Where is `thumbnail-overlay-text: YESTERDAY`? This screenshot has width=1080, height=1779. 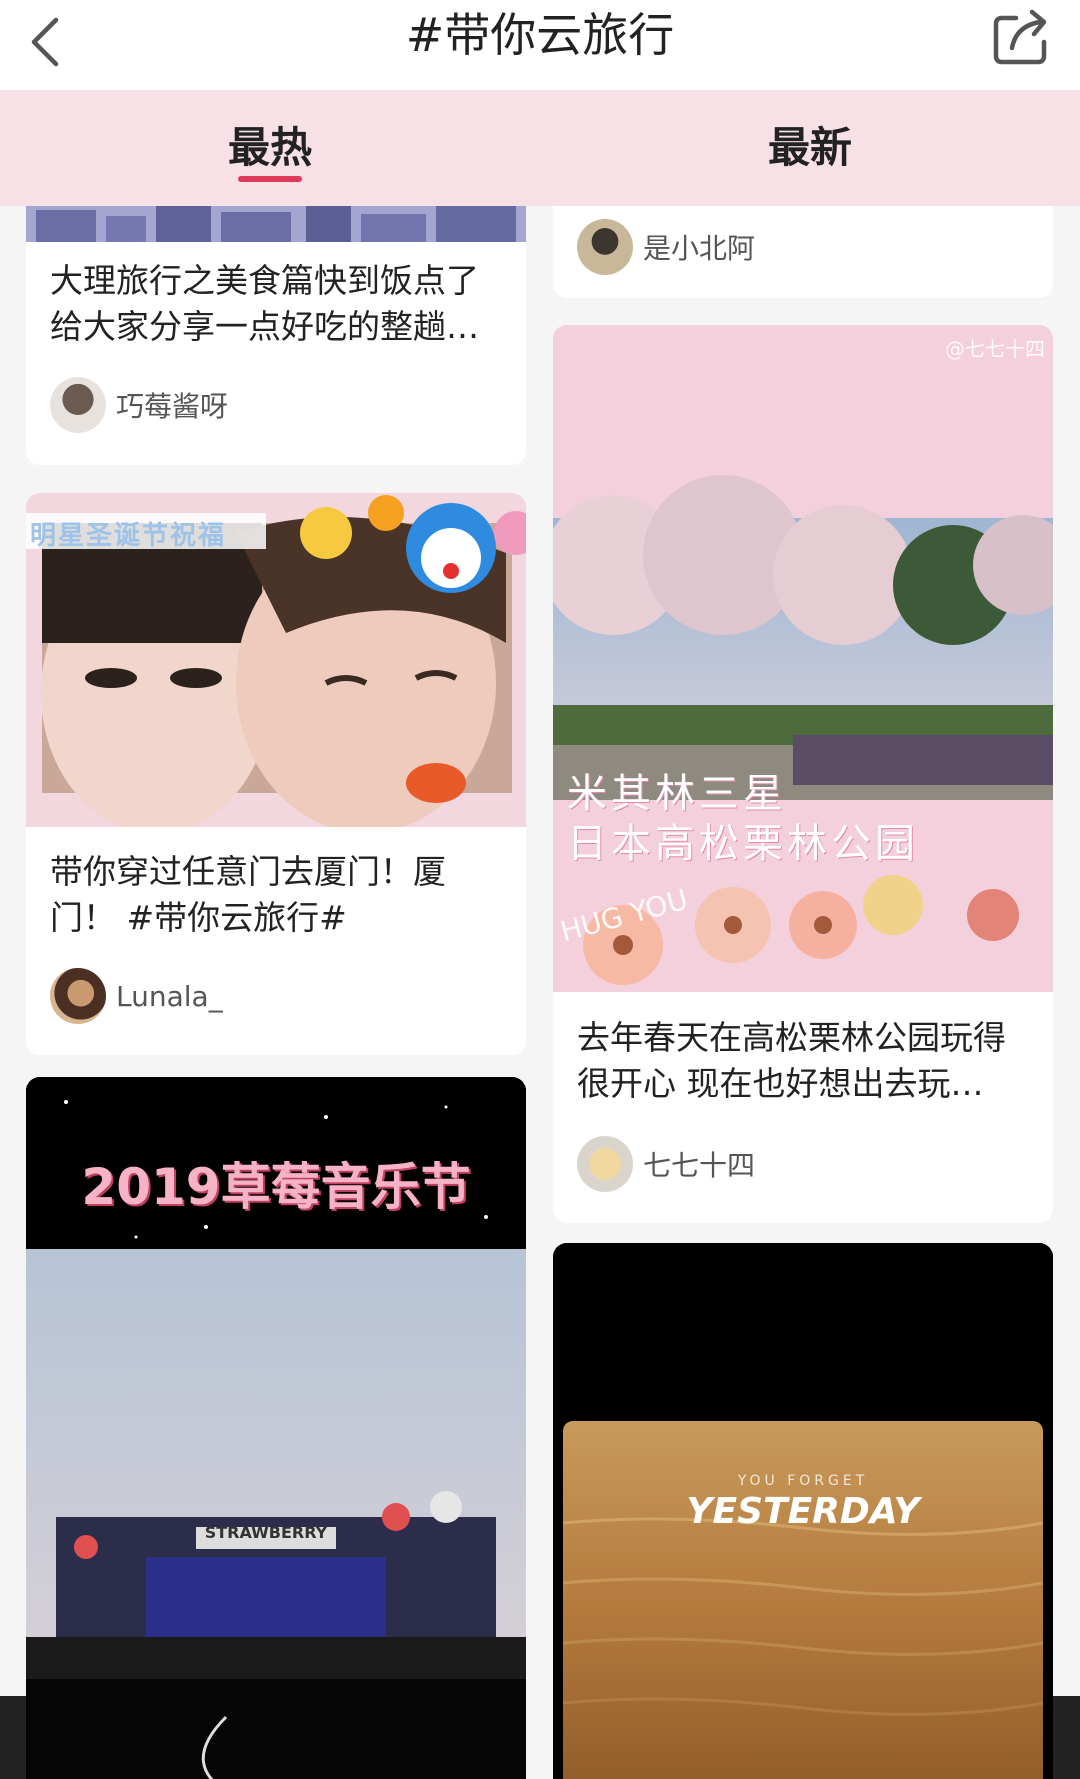
thumbnail-overlay-text: YESTERDAY is located at coordinates (803, 1511).